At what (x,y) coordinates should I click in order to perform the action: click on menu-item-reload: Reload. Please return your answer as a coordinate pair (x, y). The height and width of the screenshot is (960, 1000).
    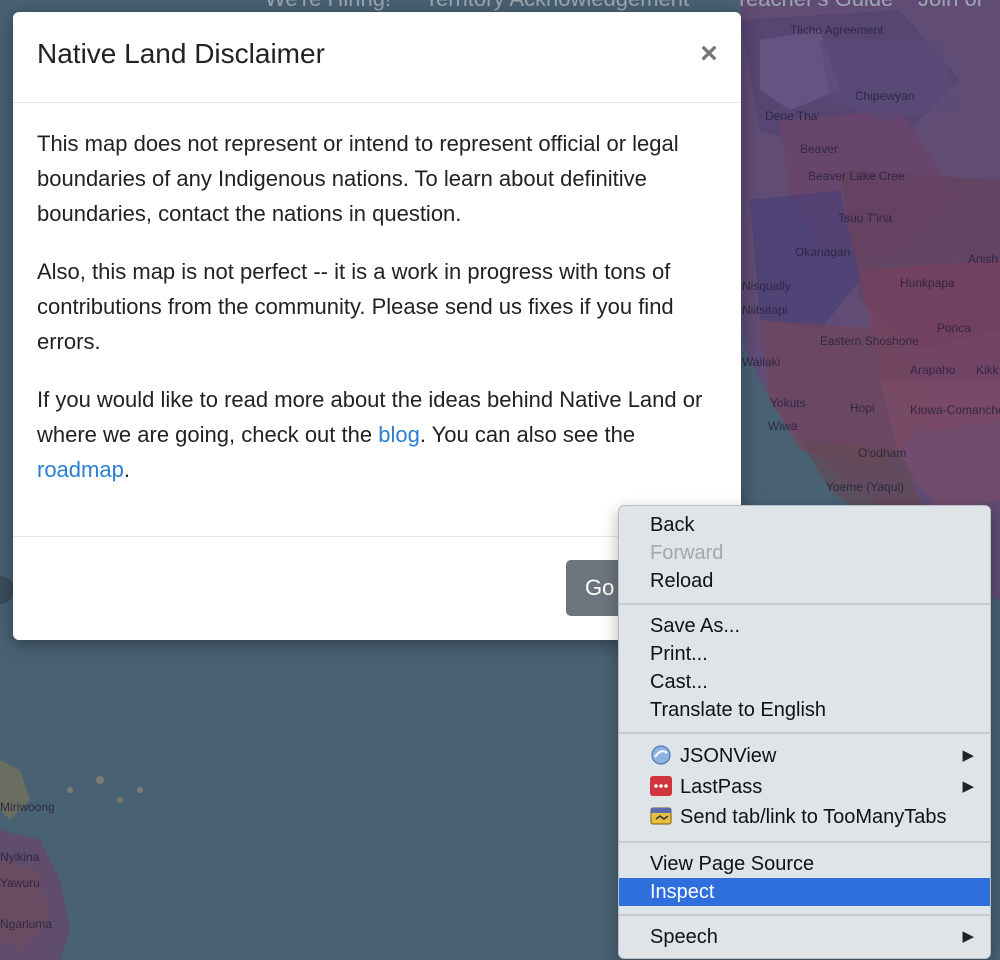
    Looking at the image, I should click on (804, 581).